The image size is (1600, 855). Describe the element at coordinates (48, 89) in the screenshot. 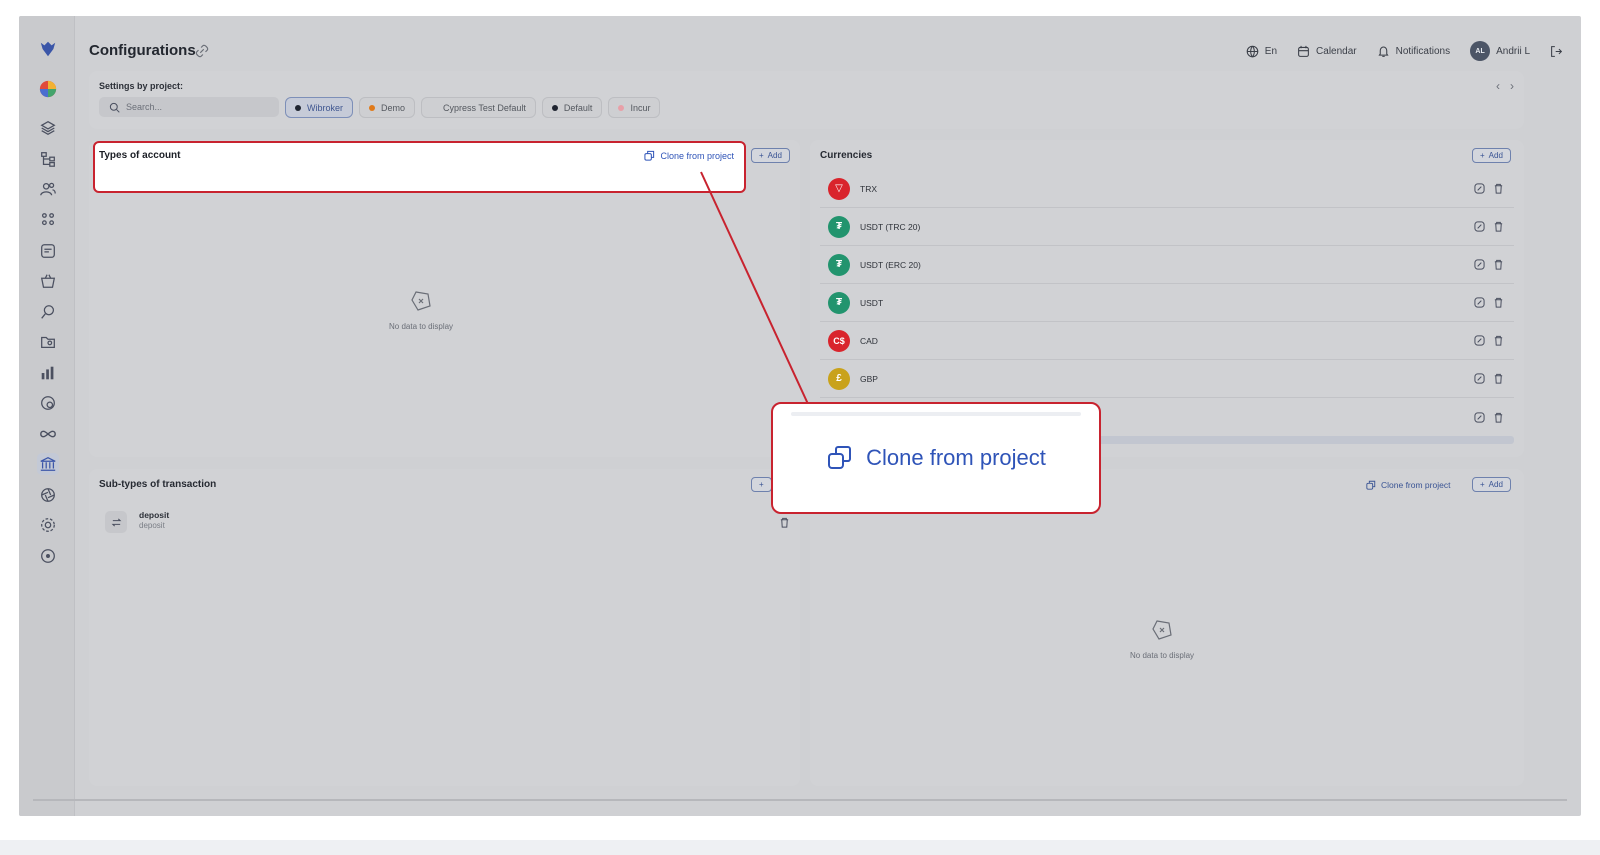

I see `dashboard-pie-icon` at that location.